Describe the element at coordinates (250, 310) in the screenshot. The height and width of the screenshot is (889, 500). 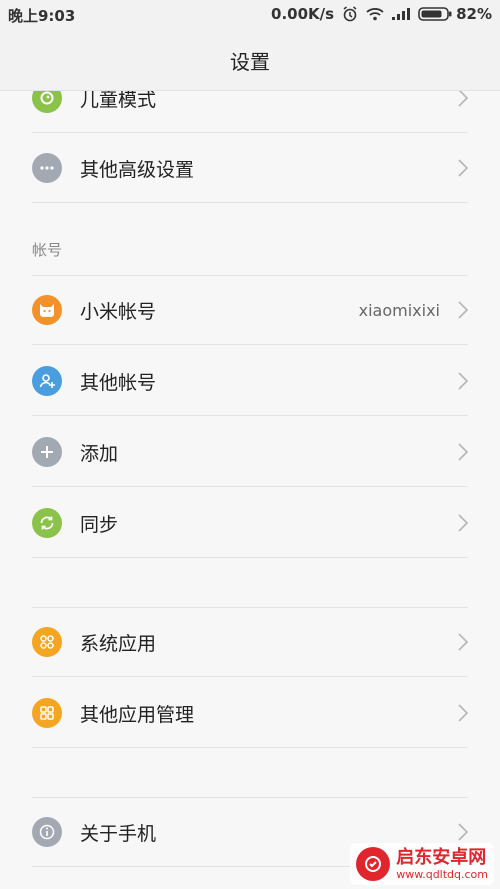
I see `settings-item-mi-account: 小米帐号 xiaomixixi` at that location.